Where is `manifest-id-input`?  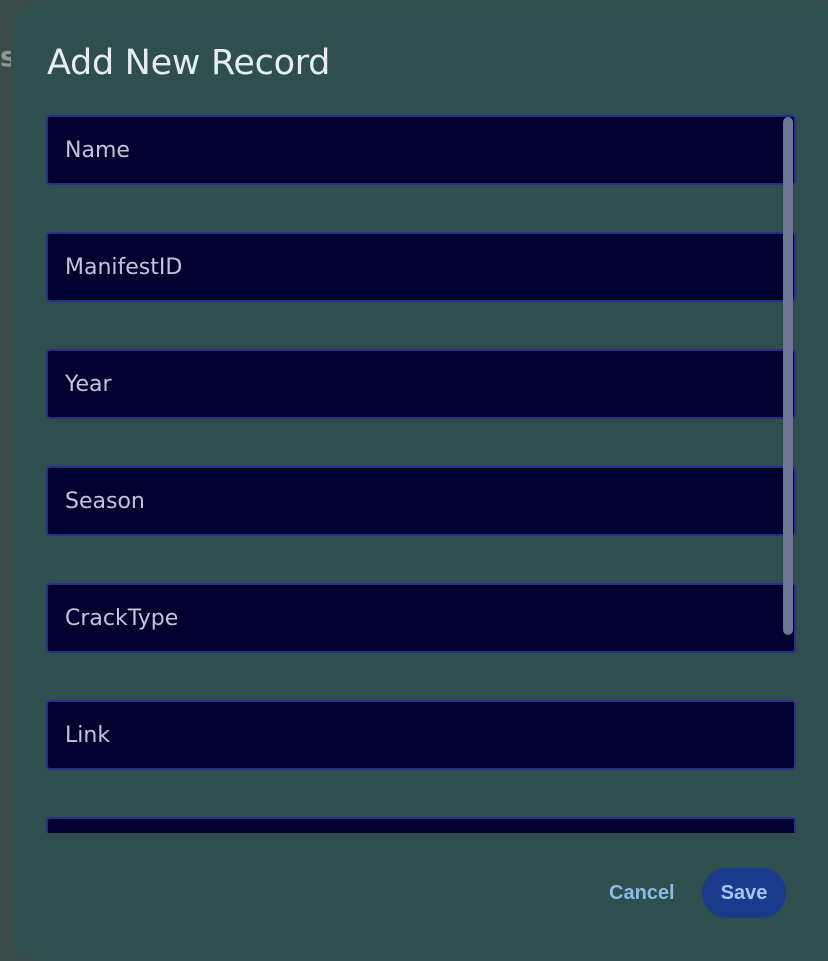
manifest-id-input is located at coordinates (421, 267).